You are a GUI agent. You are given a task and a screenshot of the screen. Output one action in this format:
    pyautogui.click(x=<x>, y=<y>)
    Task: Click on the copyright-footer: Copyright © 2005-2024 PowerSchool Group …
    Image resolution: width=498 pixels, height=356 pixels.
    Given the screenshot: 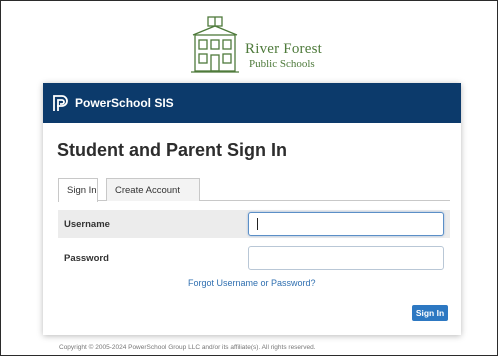 What is the action you would take?
    pyautogui.click(x=187, y=347)
    